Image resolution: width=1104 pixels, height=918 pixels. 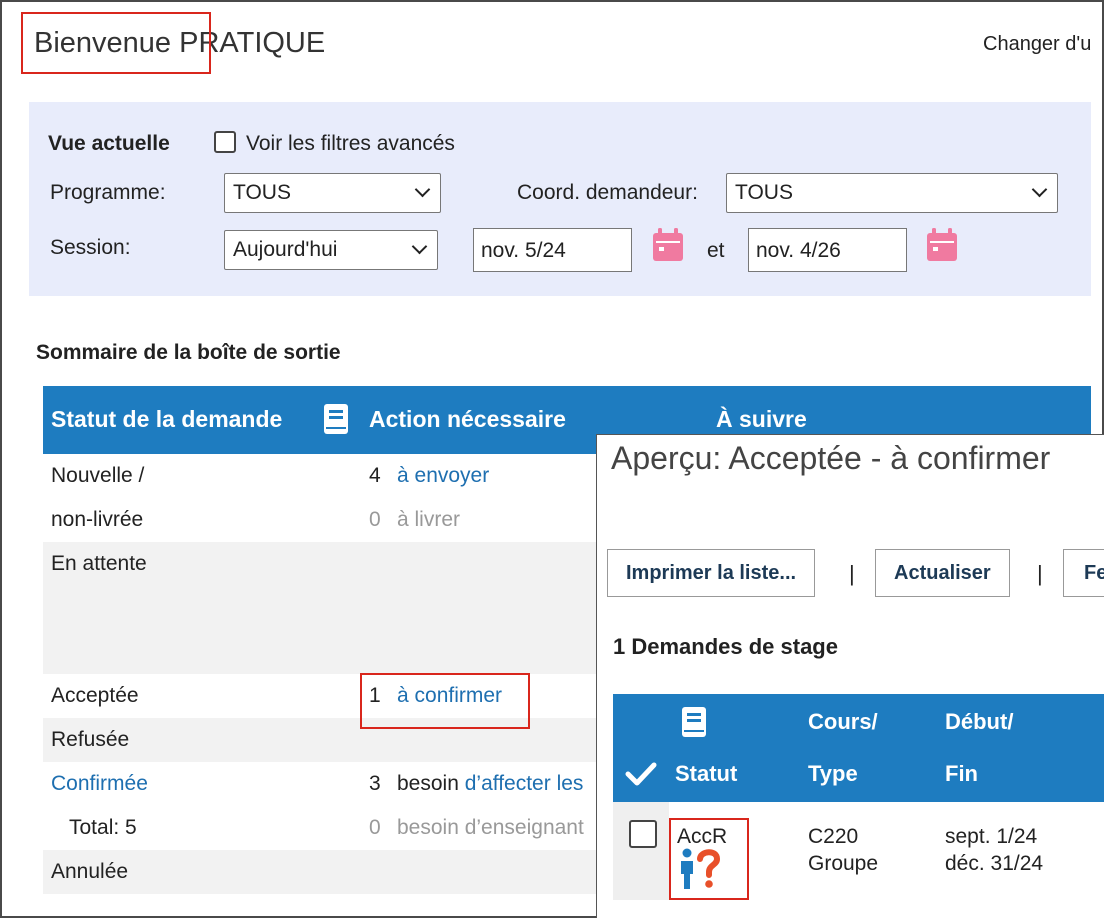 What do you see at coordinates (109, 143) in the screenshot?
I see `current-view-label: Vue actuelle` at bounding box center [109, 143].